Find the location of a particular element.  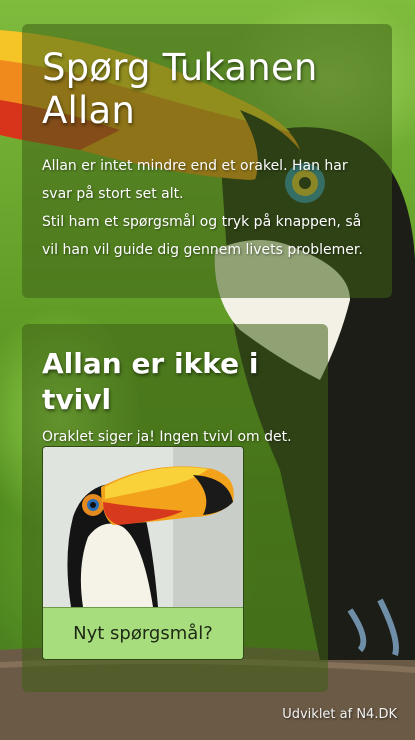

page-title: Spørg Tukanen Allan is located at coordinates (180, 89).